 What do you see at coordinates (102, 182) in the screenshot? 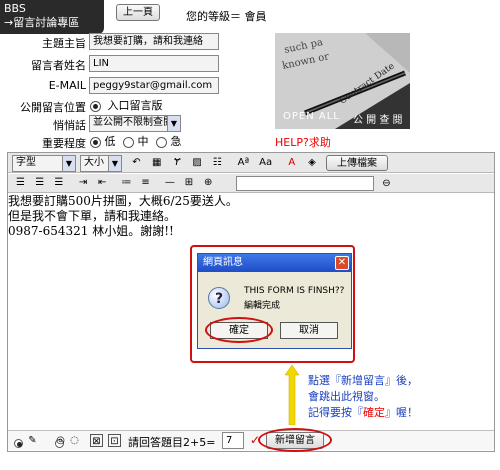
I see `outdent-icon: ⇤` at bounding box center [102, 182].